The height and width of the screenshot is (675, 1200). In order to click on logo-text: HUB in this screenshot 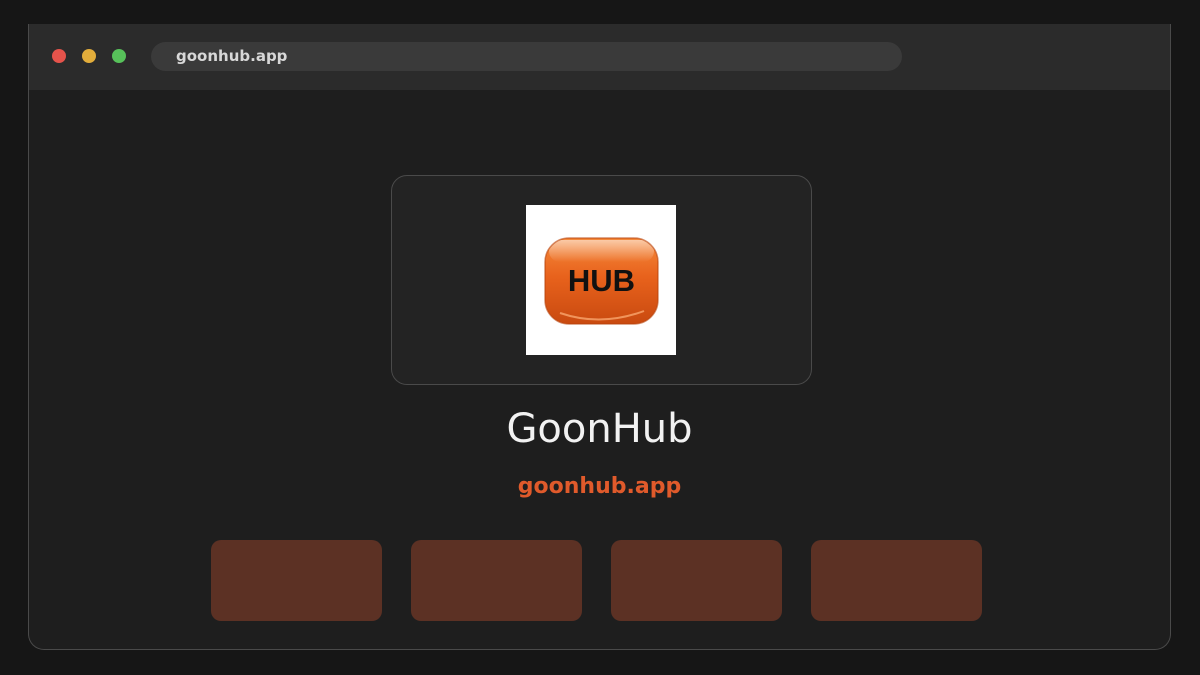, I will do `click(601, 280)`.